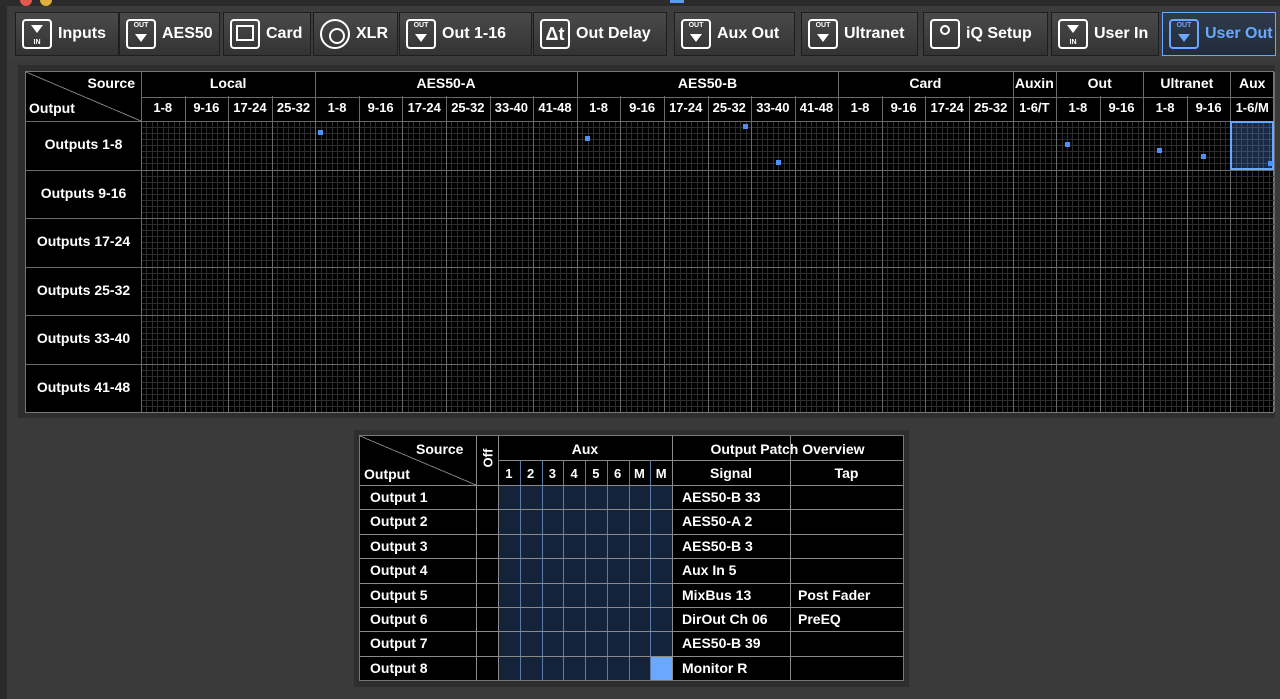  Describe the element at coordinates (267, 34) in the screenshot. I see `tab-card: Card` at that location.